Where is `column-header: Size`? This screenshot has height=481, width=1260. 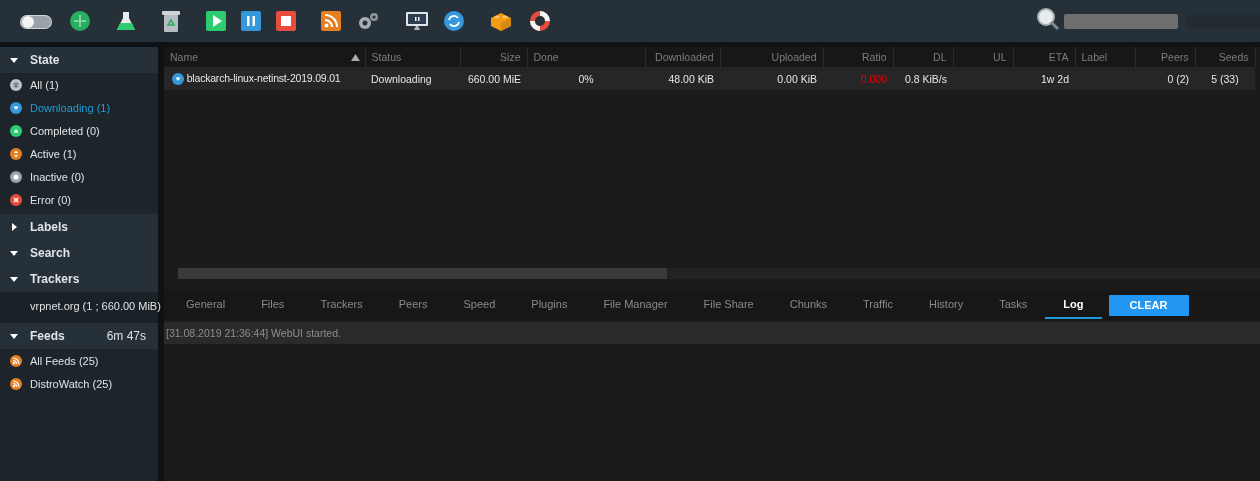 column-header: Size is located at coordinates (493, 57).